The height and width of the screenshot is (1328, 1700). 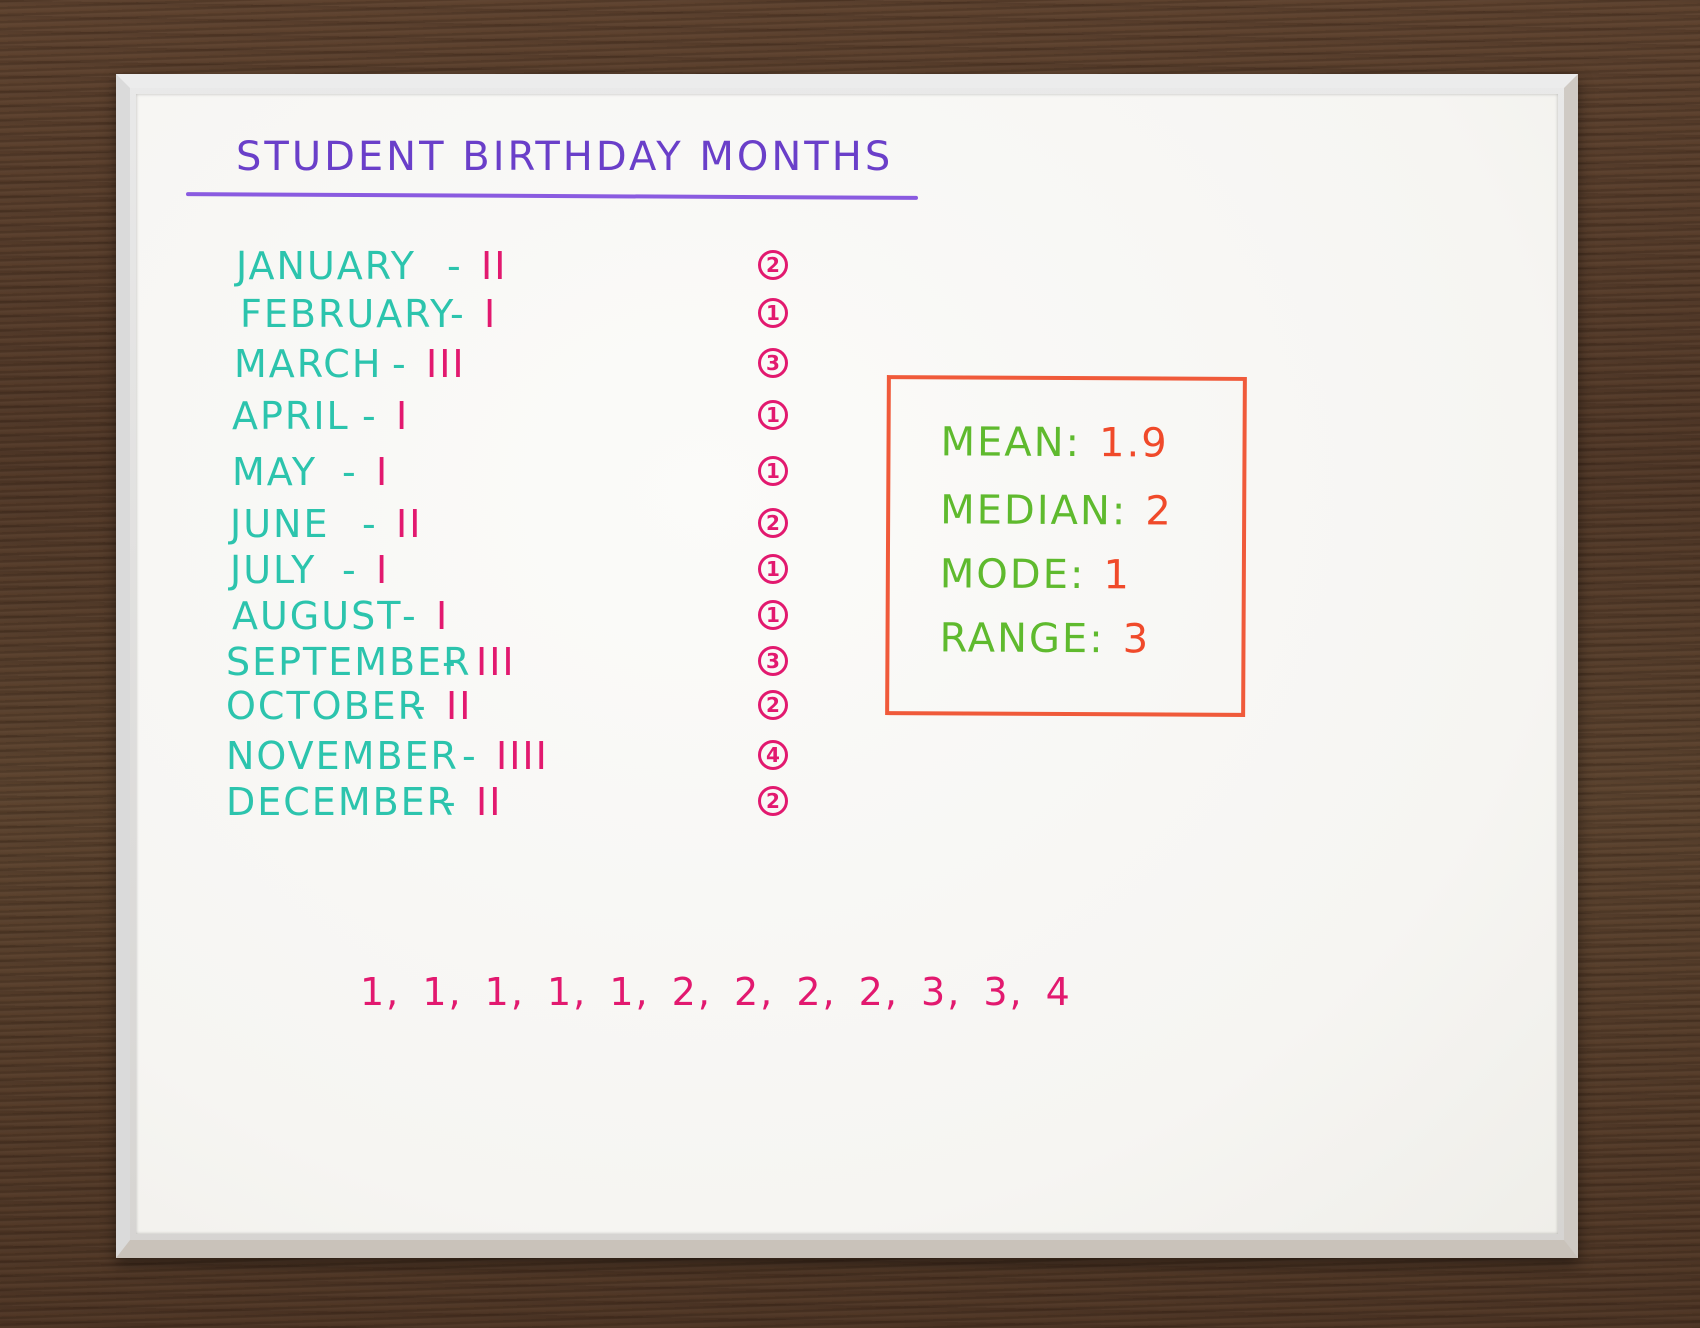 I want to click on month-row-september: SEPTEMBER - III 3, so click(x=507, y=665).